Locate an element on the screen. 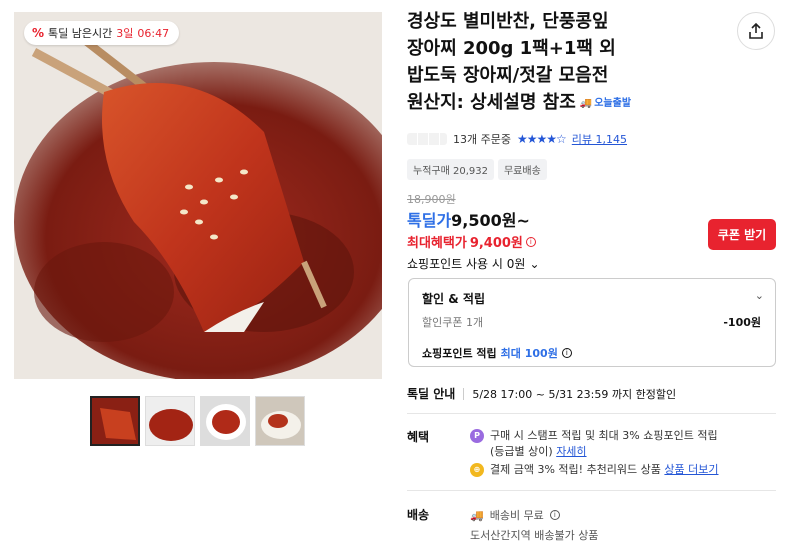 The image size is (800, 543). coupon-label: 할인쿠폰 1개 is located at coordinates (453, 322).